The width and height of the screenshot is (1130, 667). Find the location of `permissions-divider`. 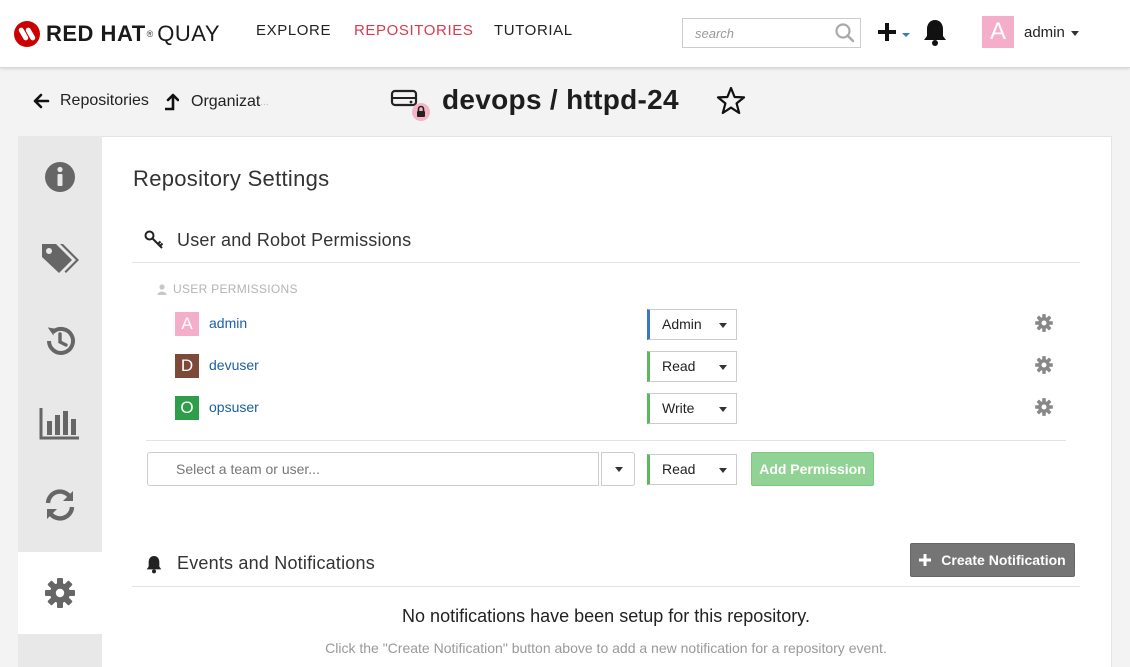

permissions-divider is located at coordinates (606, 440).